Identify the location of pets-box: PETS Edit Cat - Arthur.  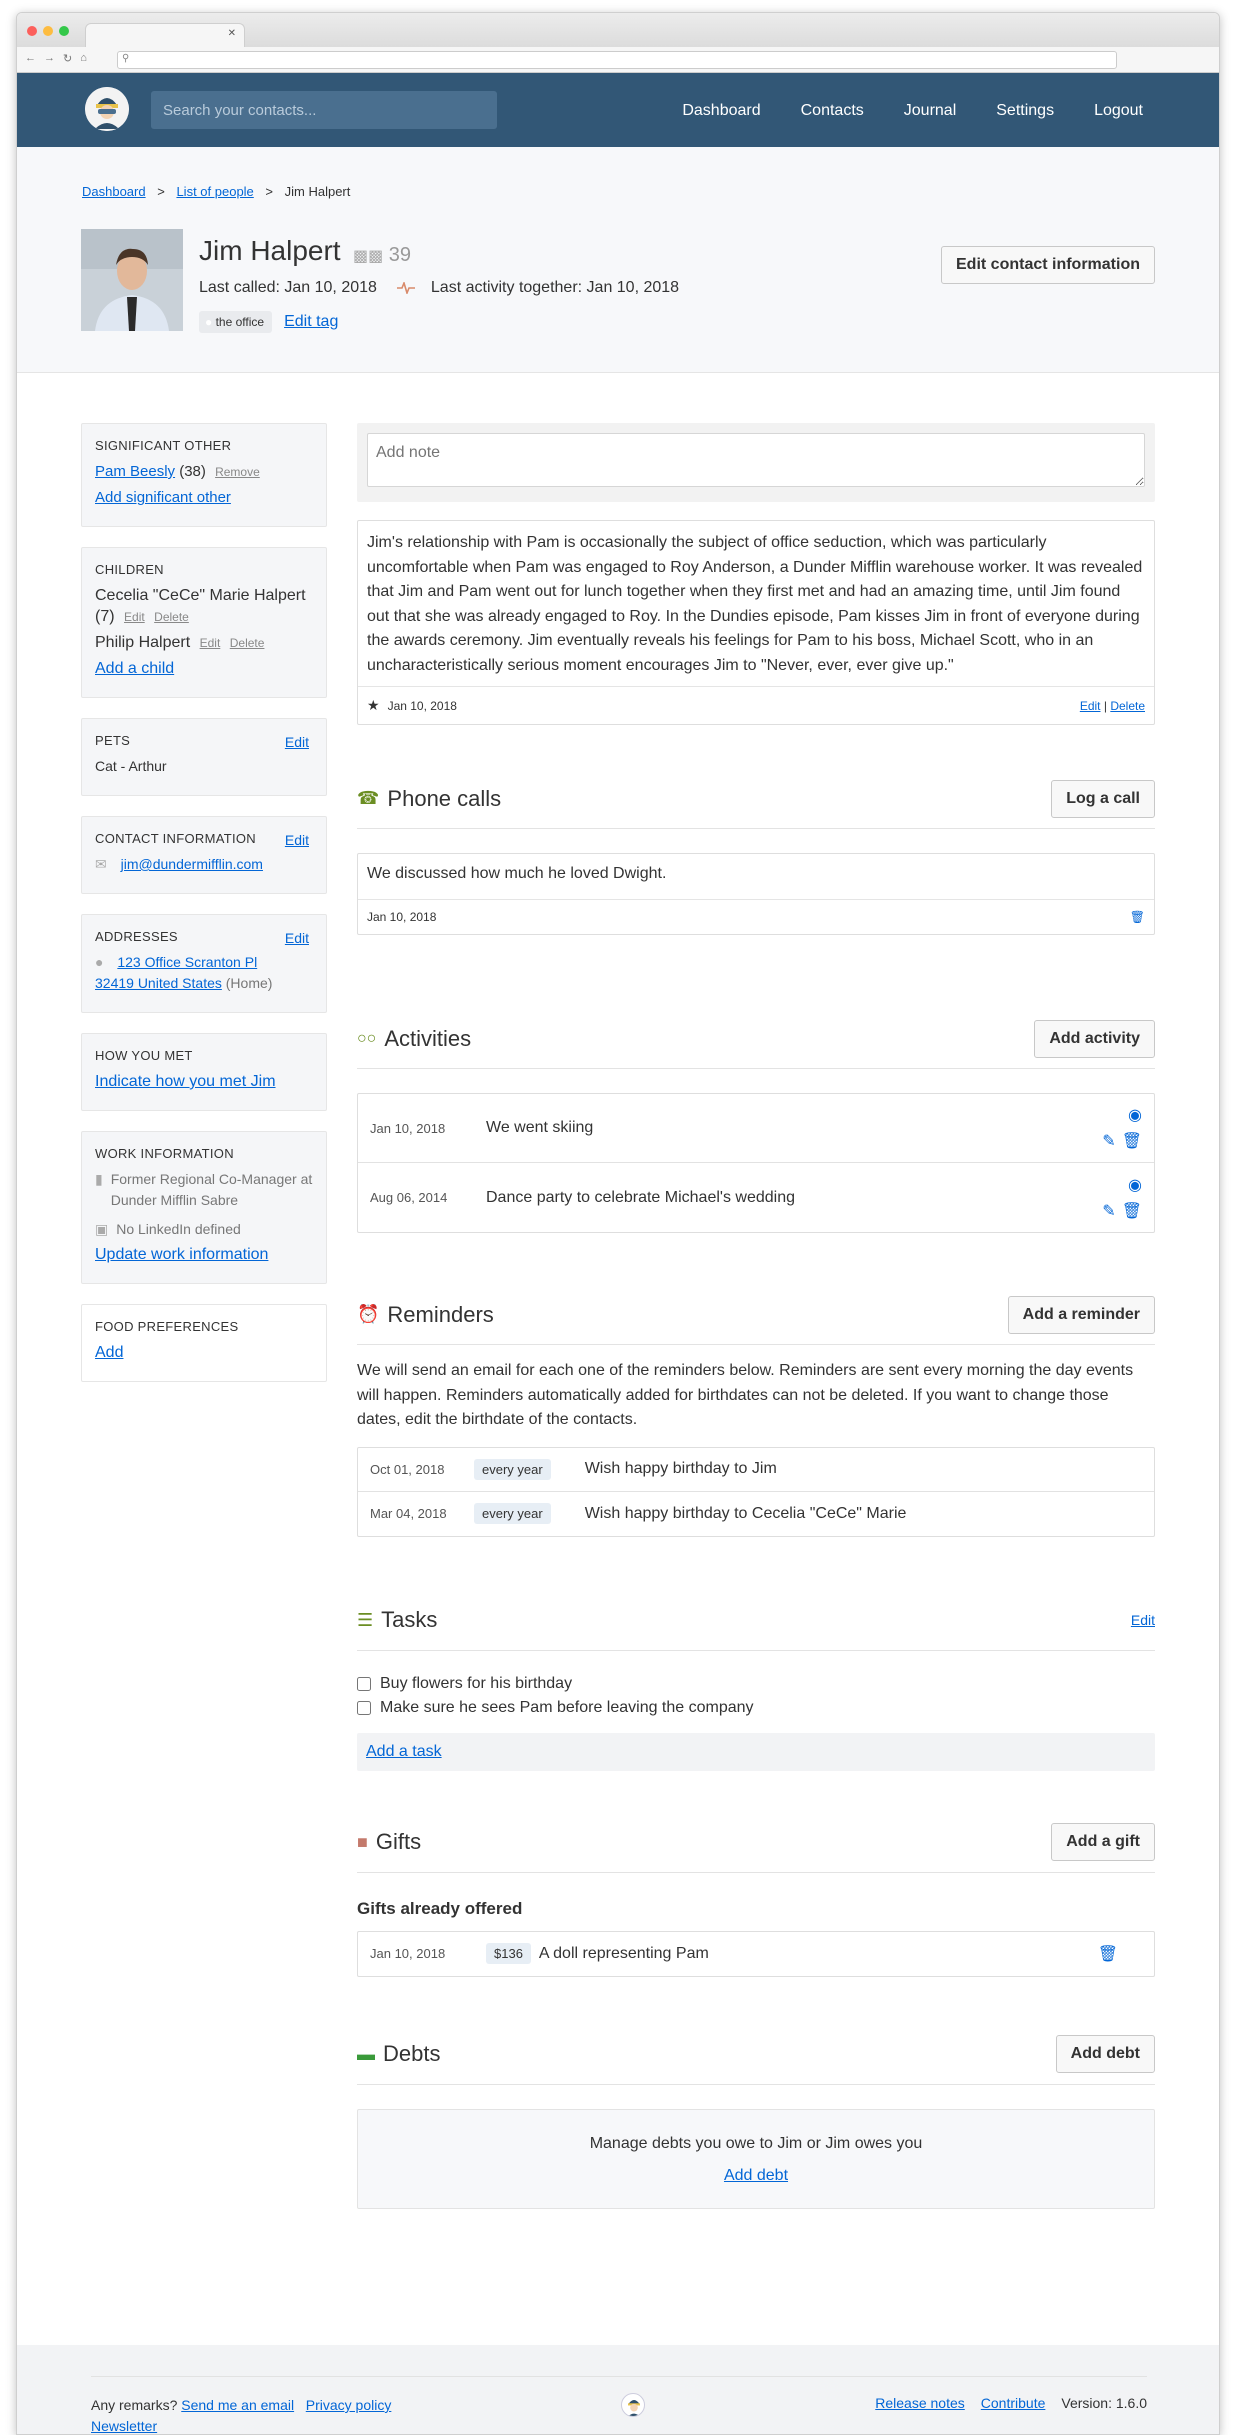
(204, 757).